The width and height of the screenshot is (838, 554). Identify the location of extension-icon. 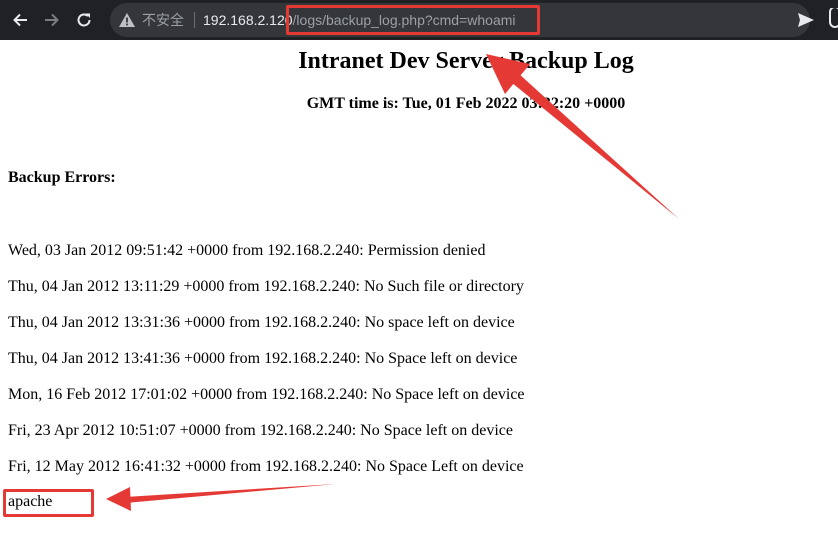
(832, 19).